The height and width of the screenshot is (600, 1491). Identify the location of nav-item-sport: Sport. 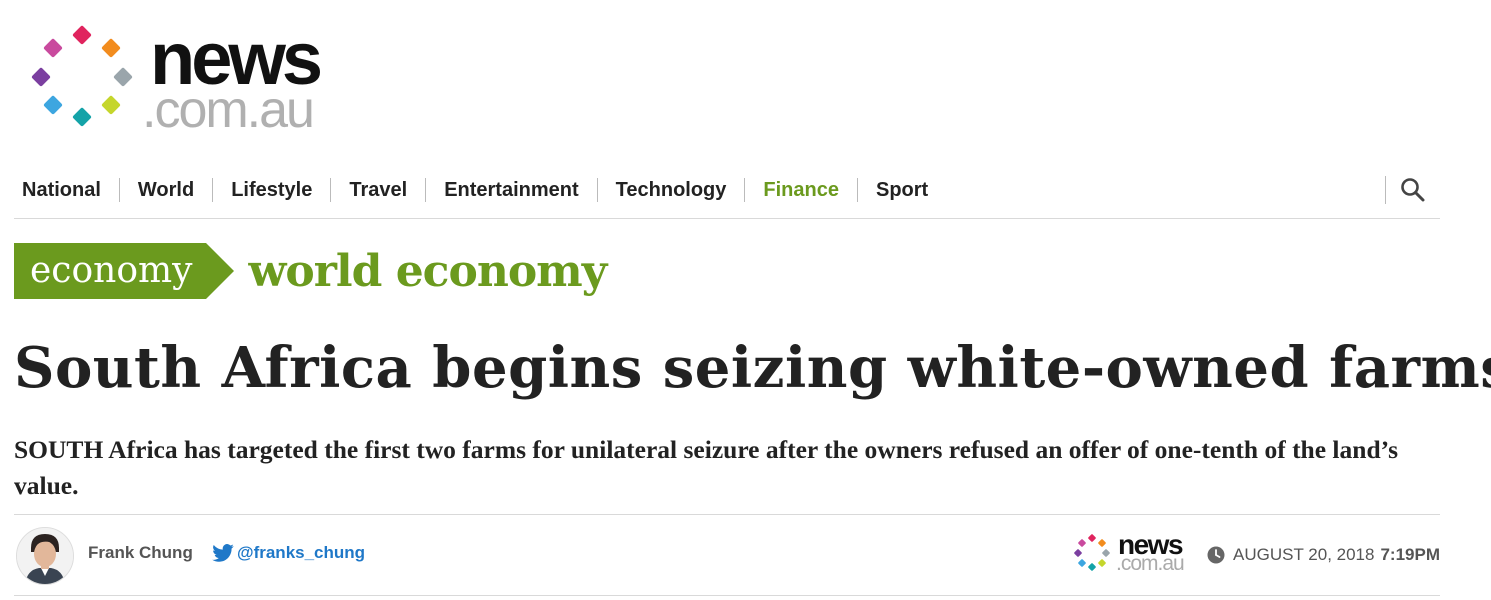
(901, 190).